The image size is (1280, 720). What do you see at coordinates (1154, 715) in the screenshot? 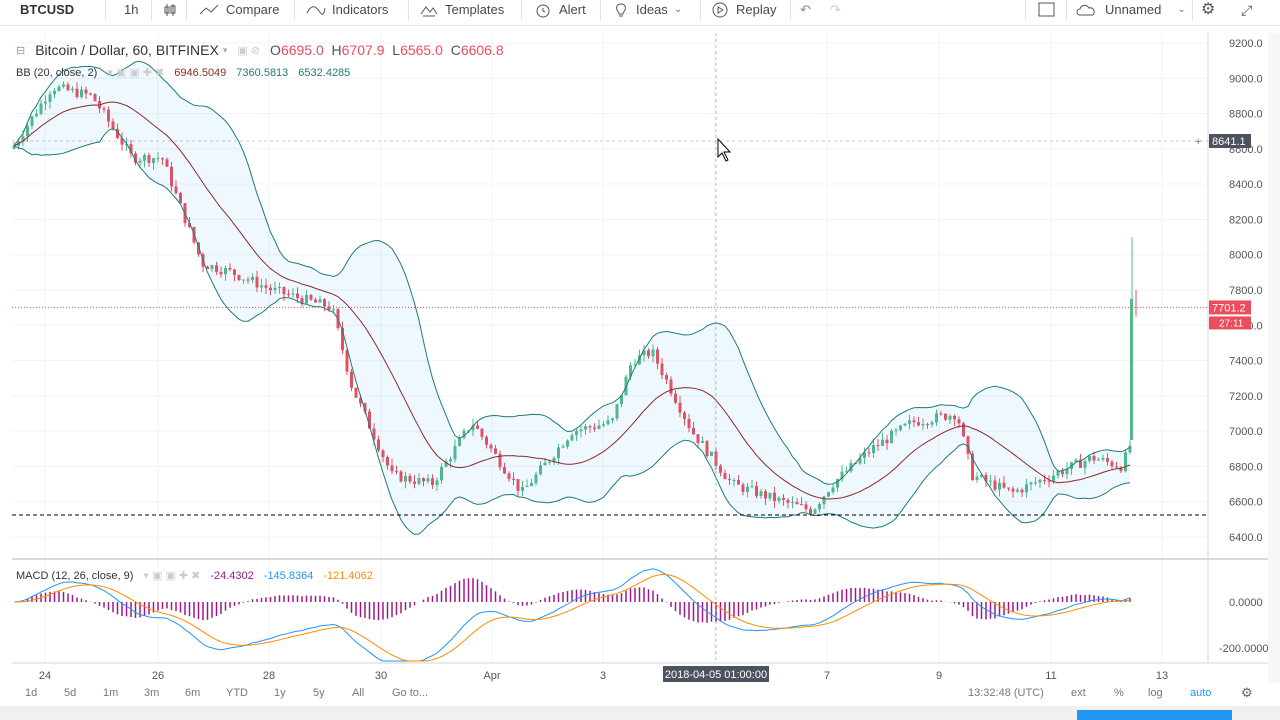
I see `footer-action-button` at bounding box center [1154, 715].